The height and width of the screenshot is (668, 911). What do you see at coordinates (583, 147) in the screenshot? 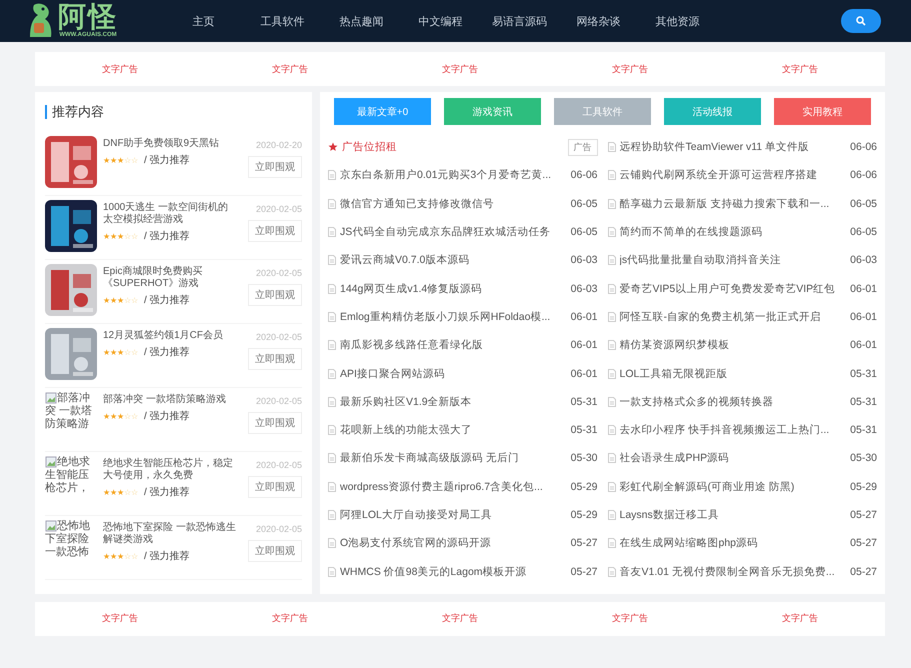
I see `ad-badge: 广告` at bounding box center [583, 147].